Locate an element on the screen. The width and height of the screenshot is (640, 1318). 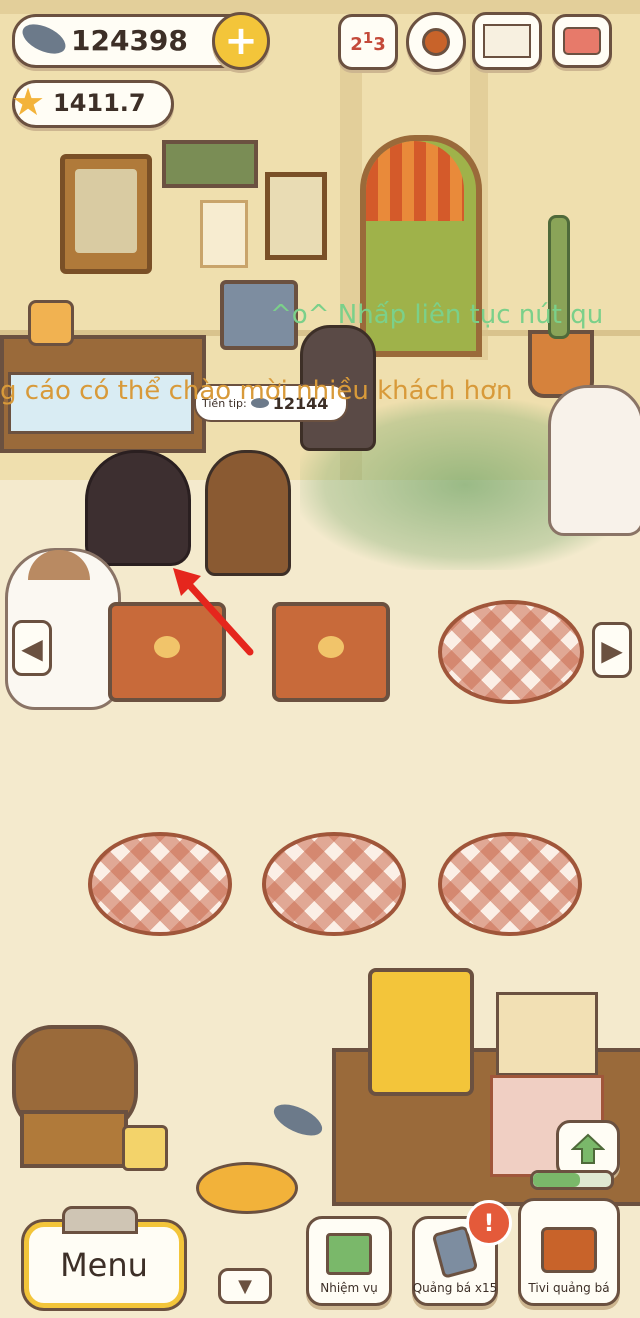
fish-count: 124398 is located at coordinates (129, 40).